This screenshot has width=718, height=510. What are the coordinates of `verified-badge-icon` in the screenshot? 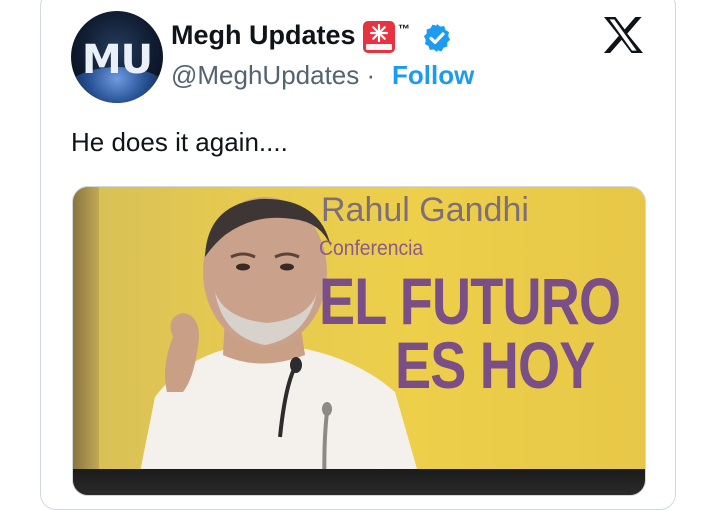 It's located at (437, 38).